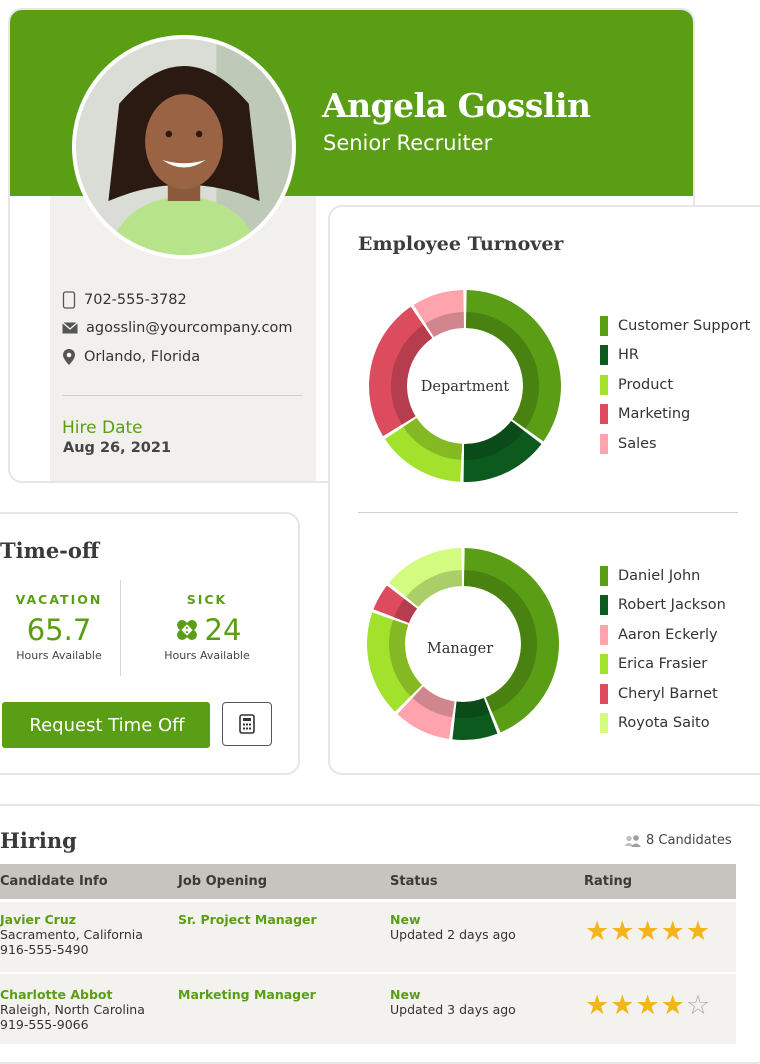 The height and width of the screenshot is (1064, 760). Describe the element at coordinates (72, 994) in the screenshot. I see `candidate-name: Charlotte Abbot` at that location.